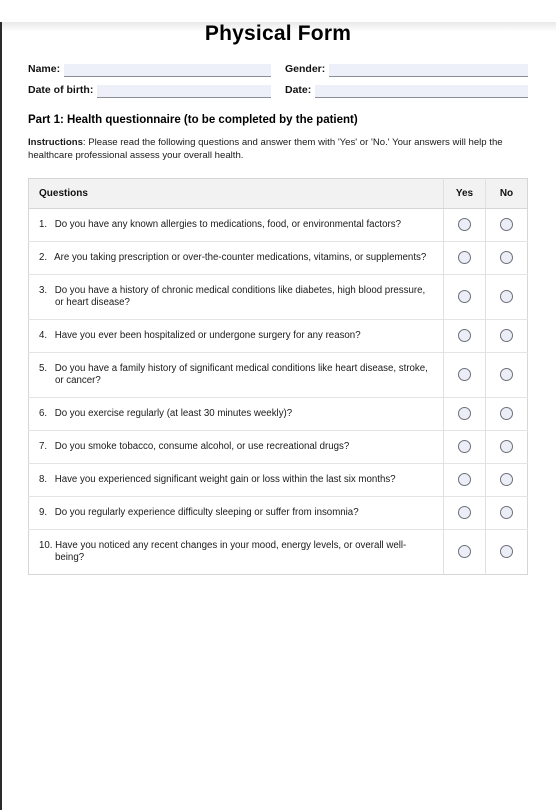 The height and width of the screenshot is (810, 556). I want to click on date-of-birth-label: Date of birth:, so click(61, 90).